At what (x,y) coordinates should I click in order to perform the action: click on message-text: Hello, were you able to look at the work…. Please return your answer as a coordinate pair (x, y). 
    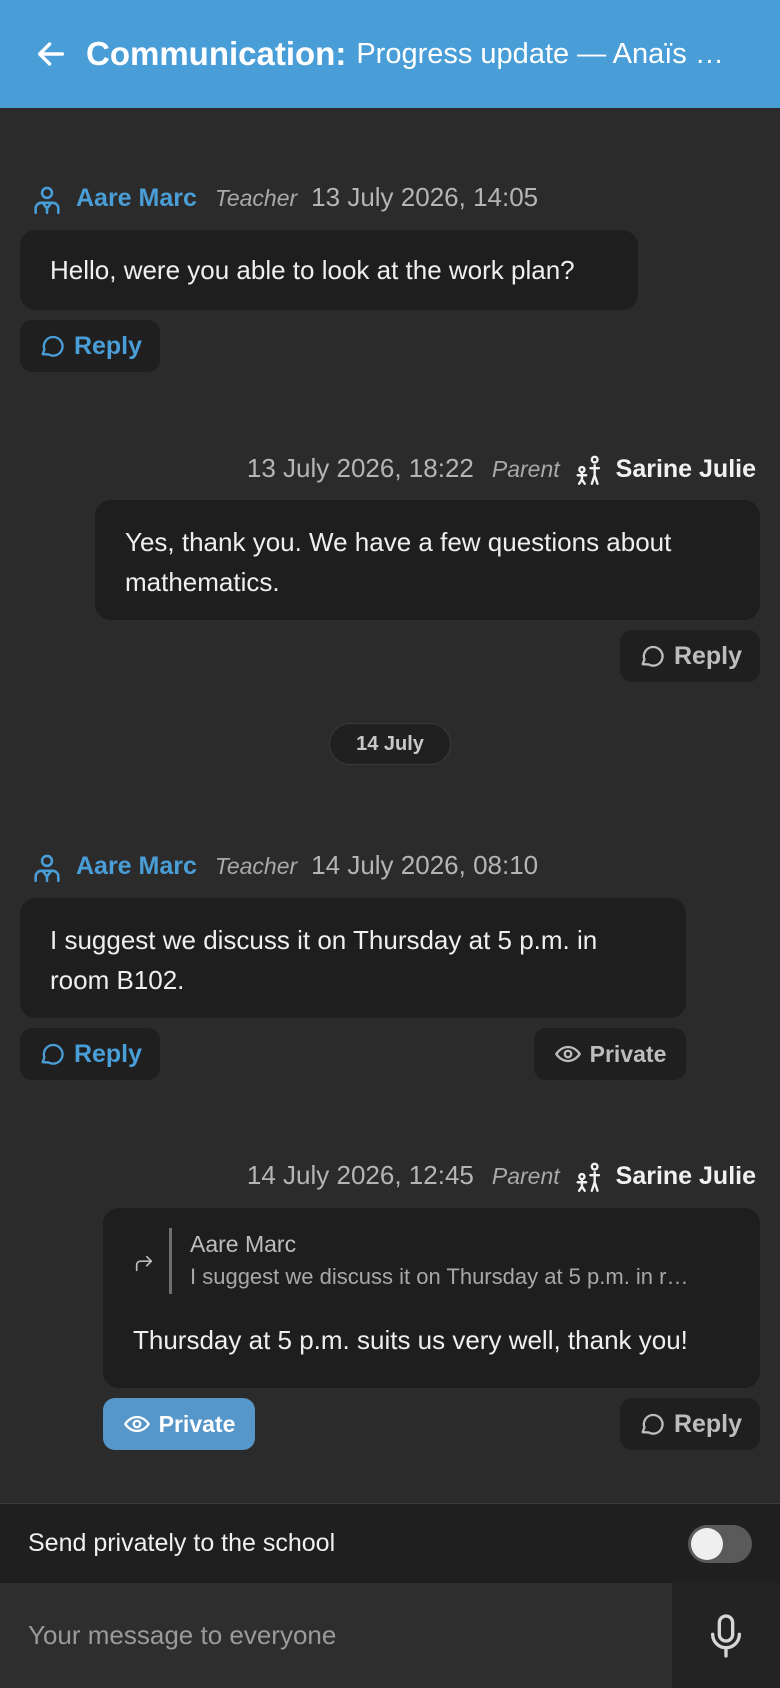
    Looking at the image, I should click on (312, 270).